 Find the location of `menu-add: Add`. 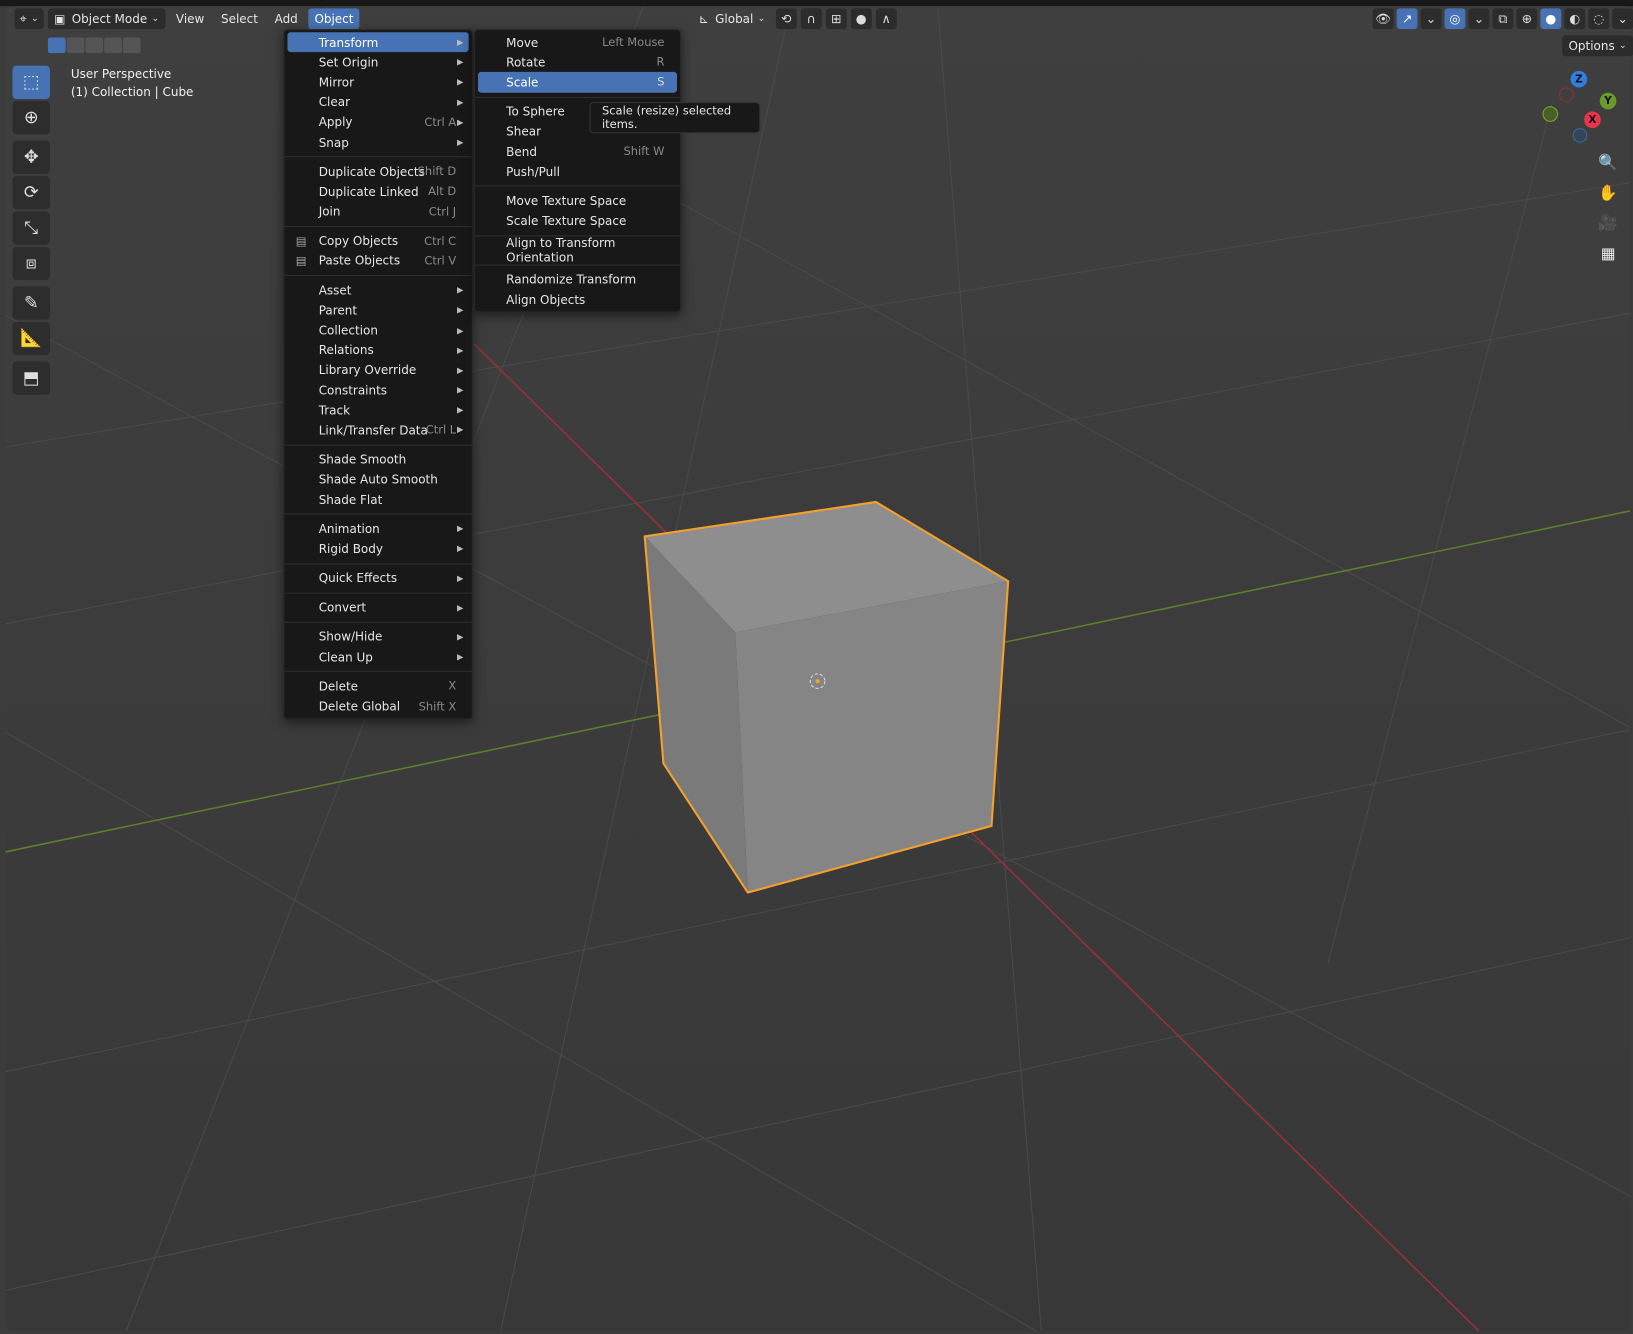

menu-add: Add is located at coordinates (286, 18).